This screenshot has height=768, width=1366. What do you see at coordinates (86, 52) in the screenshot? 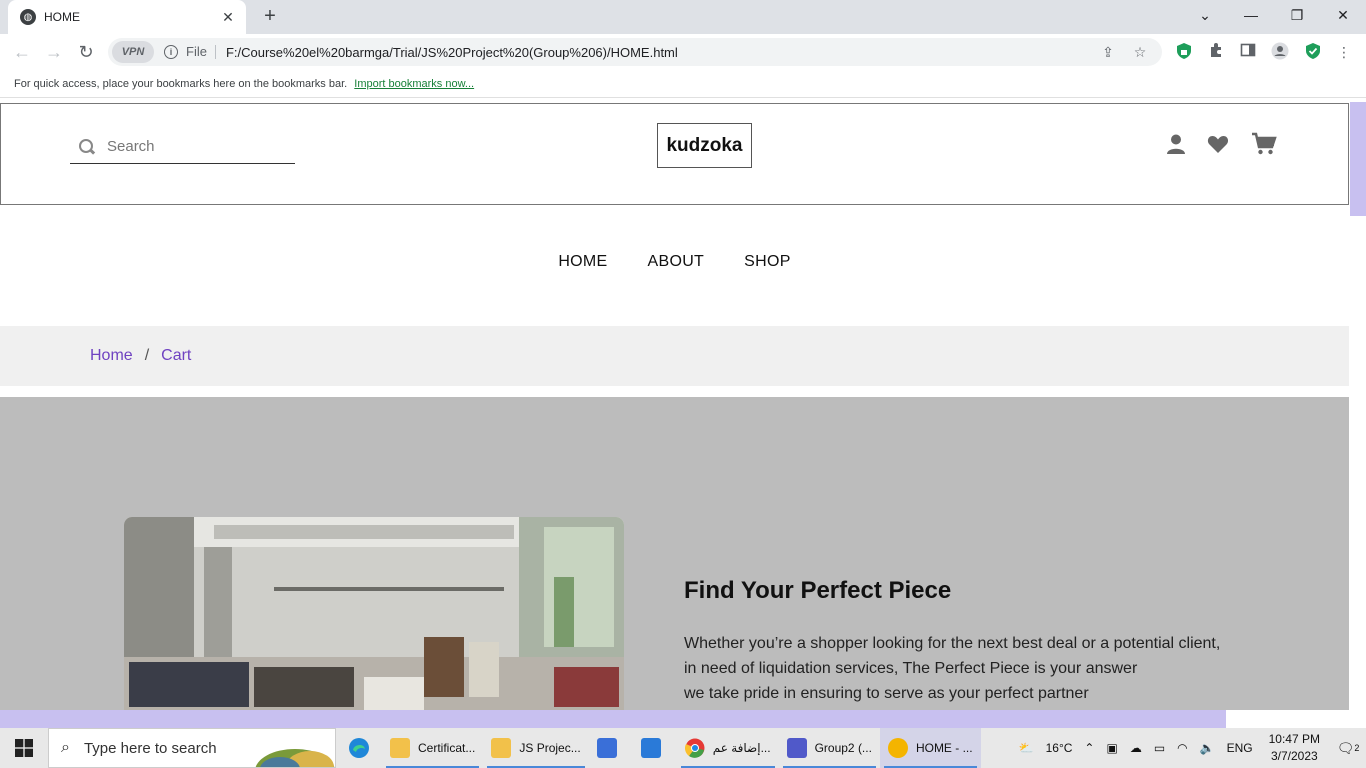
I see `reload-button: ↻` at bounding box center [86, 52].